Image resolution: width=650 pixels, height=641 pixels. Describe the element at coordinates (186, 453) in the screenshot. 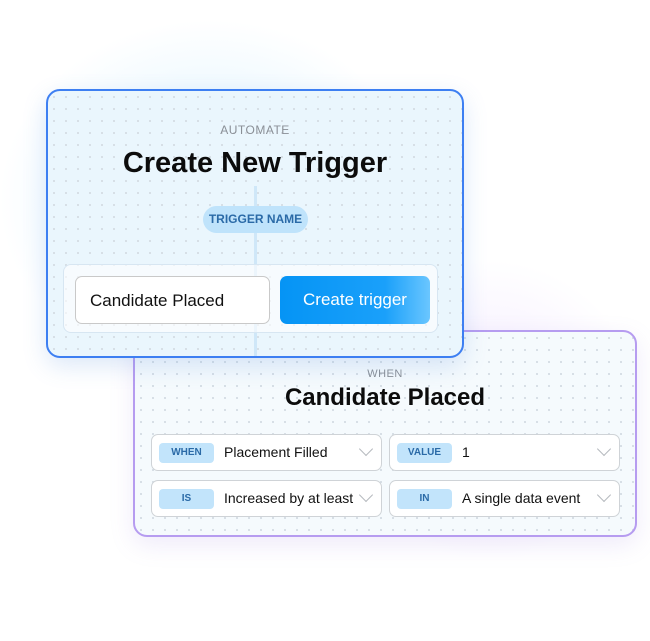

I see `when-tag: WHEN` at that location.